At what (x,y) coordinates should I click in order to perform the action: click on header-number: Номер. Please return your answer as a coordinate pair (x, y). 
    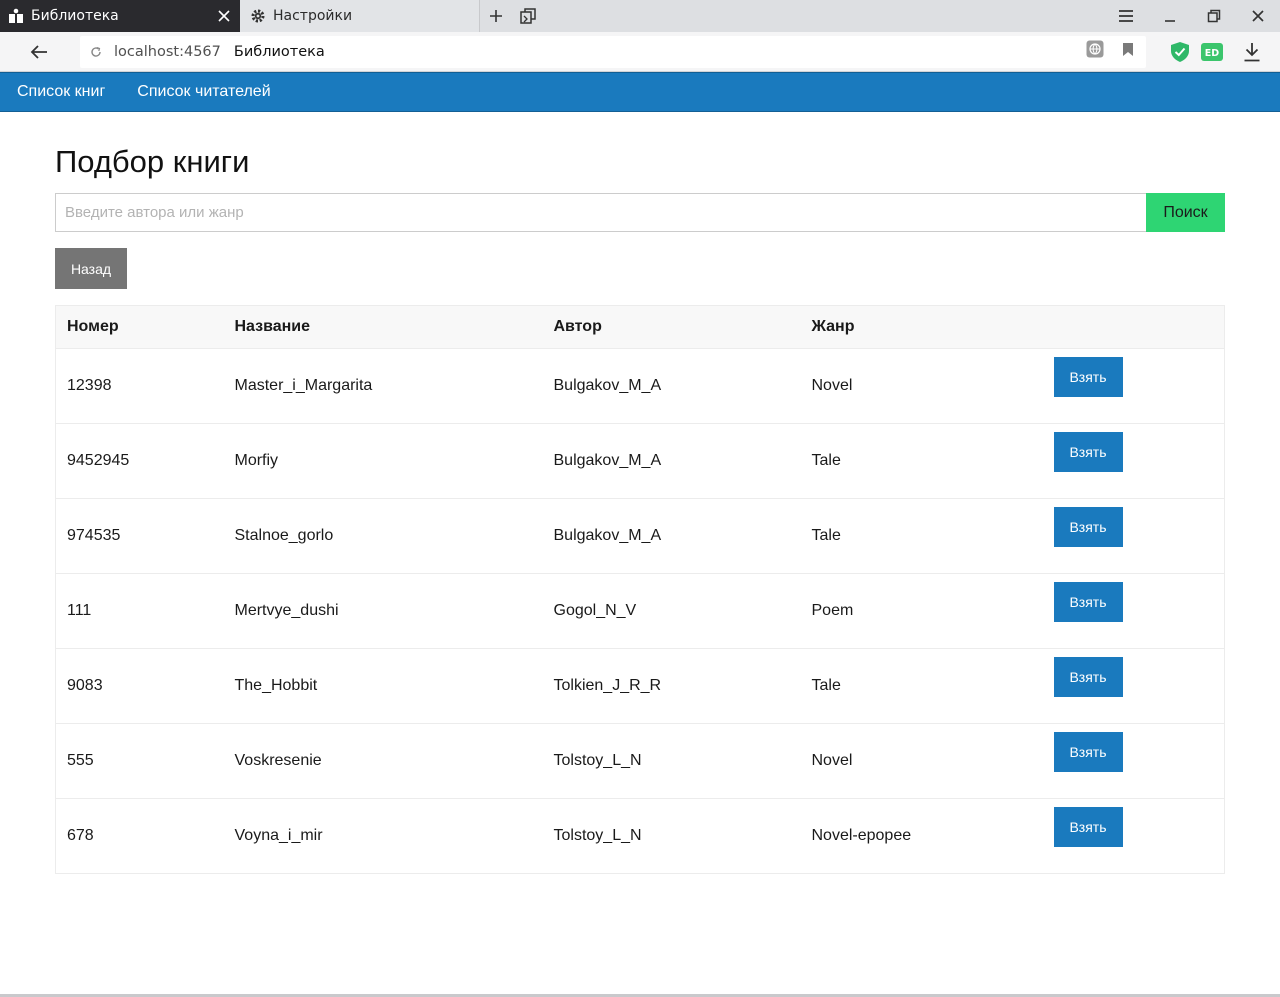
    Looking at the image, I should click on (93, 326).